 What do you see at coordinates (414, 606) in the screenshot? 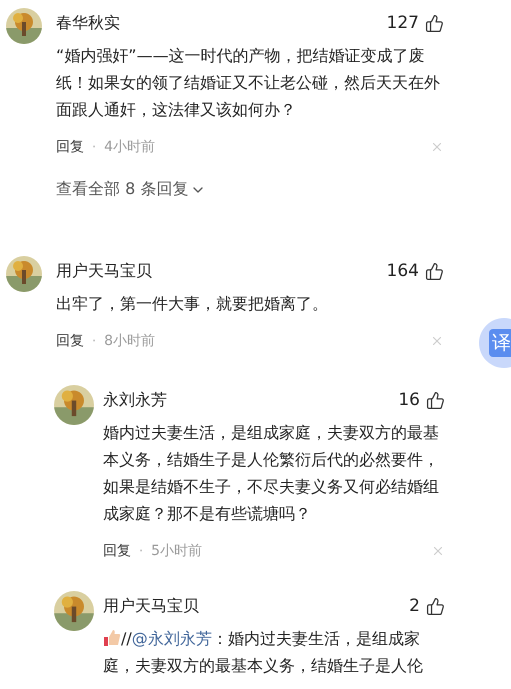
I see `like-count: 2` at bounding box center [414, 606].